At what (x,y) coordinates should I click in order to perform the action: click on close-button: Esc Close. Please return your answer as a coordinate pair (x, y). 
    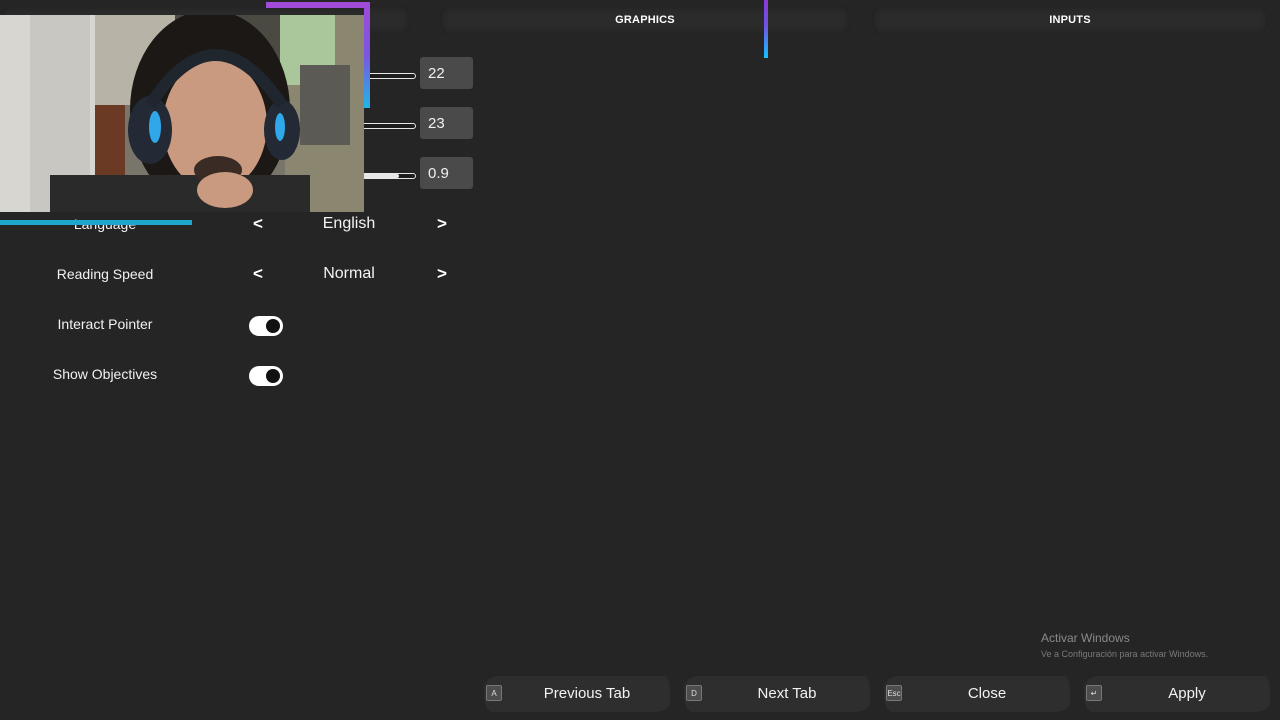
    Looking at the image, I should click on (977, 694).